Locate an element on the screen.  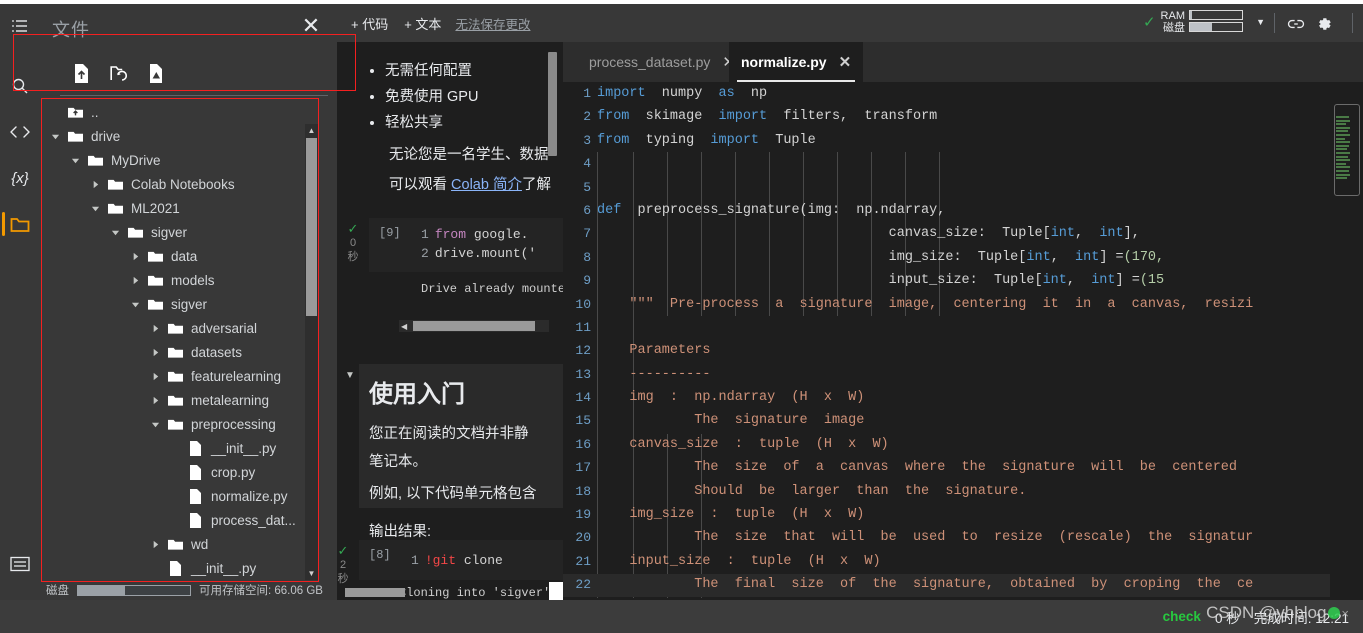
code-line: 1 import numpy as np is located at coordinates (963, 93).